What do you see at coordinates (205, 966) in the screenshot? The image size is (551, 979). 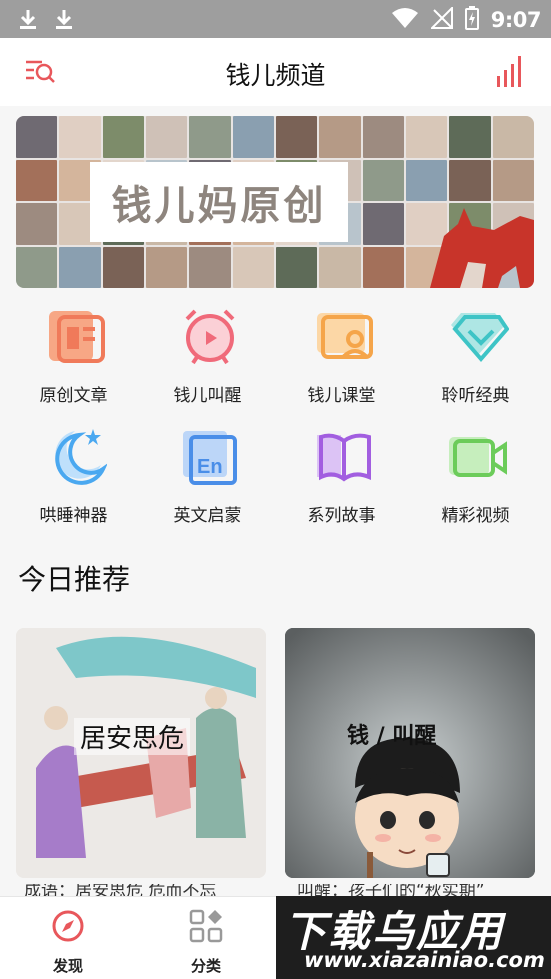 I see `tab-label: 分类` at bounding box center [205, 966].